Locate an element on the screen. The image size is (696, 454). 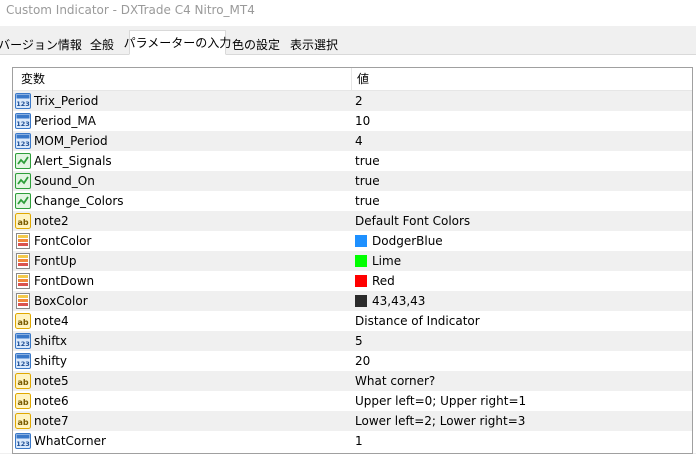
tab-general: 全般 is located at coordinates (102, 43).